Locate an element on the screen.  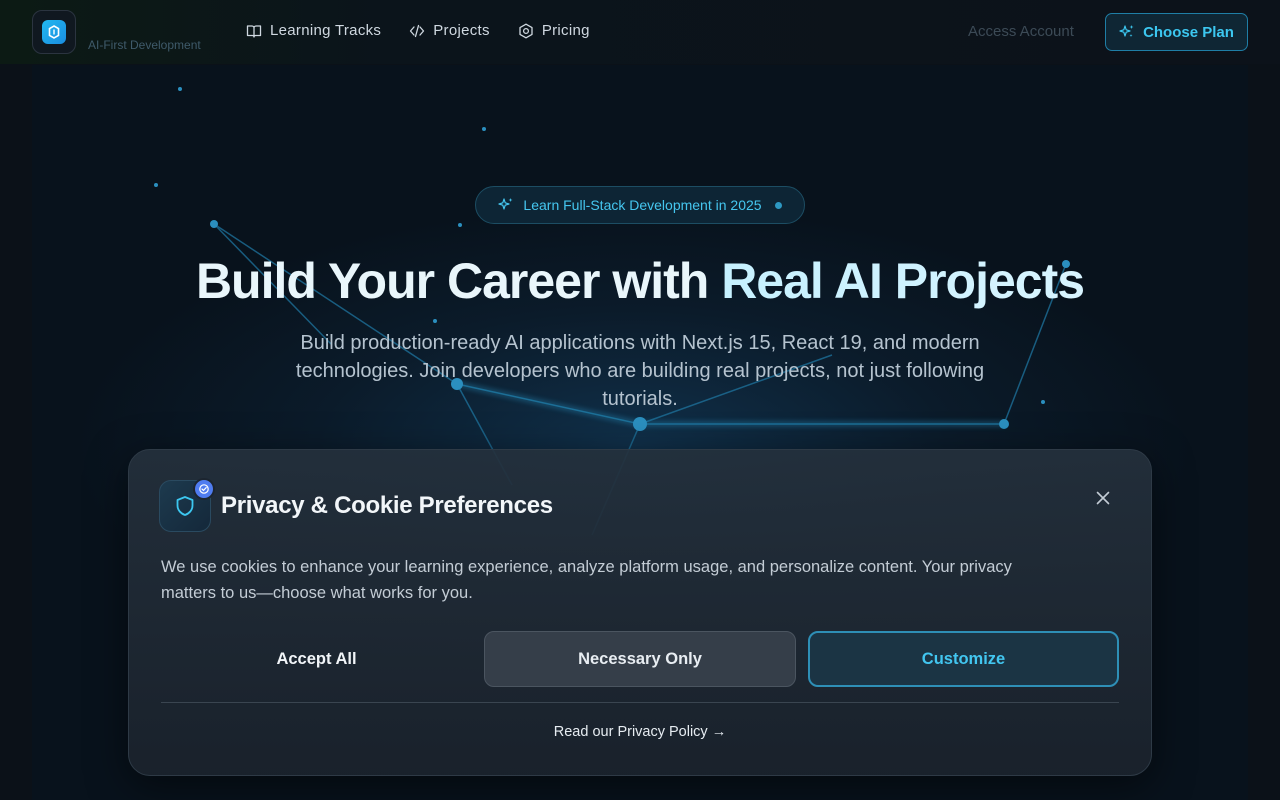
accept-all-button: Accept All is located at coordinates (316, 659).